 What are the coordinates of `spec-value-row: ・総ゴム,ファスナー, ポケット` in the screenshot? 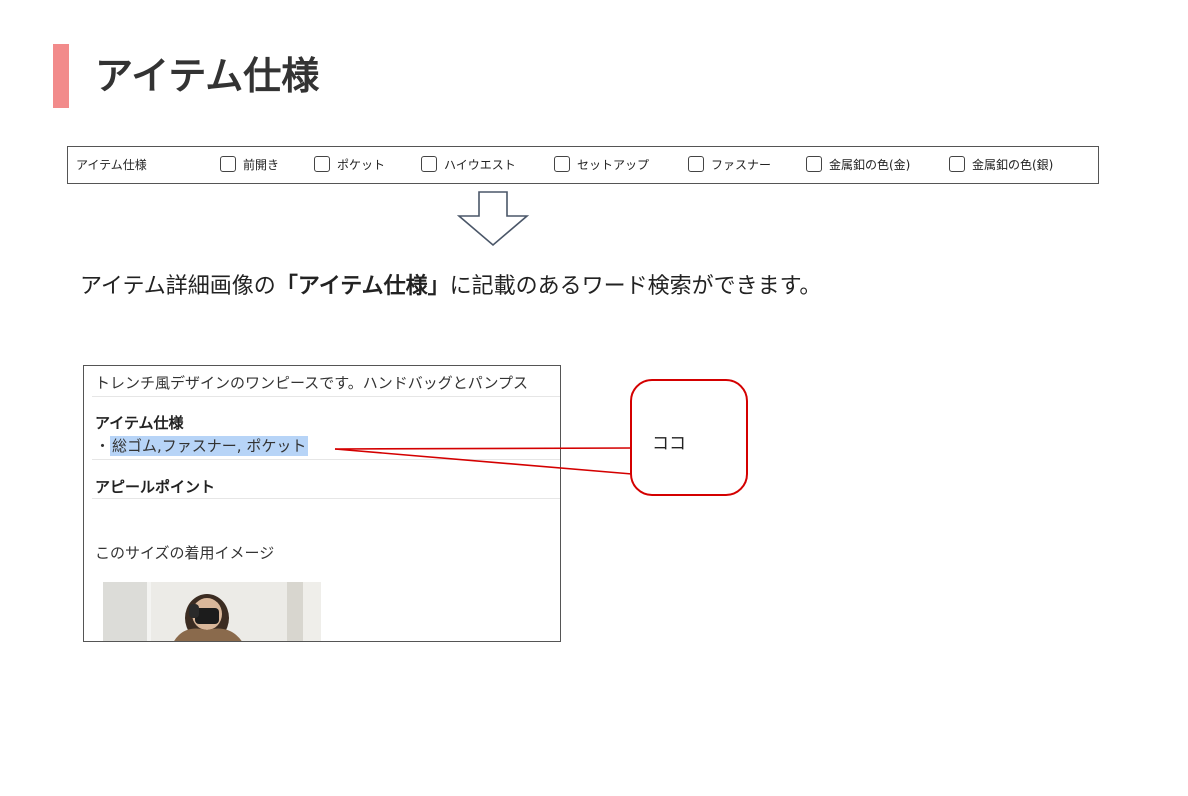 It's located at (202, 445).